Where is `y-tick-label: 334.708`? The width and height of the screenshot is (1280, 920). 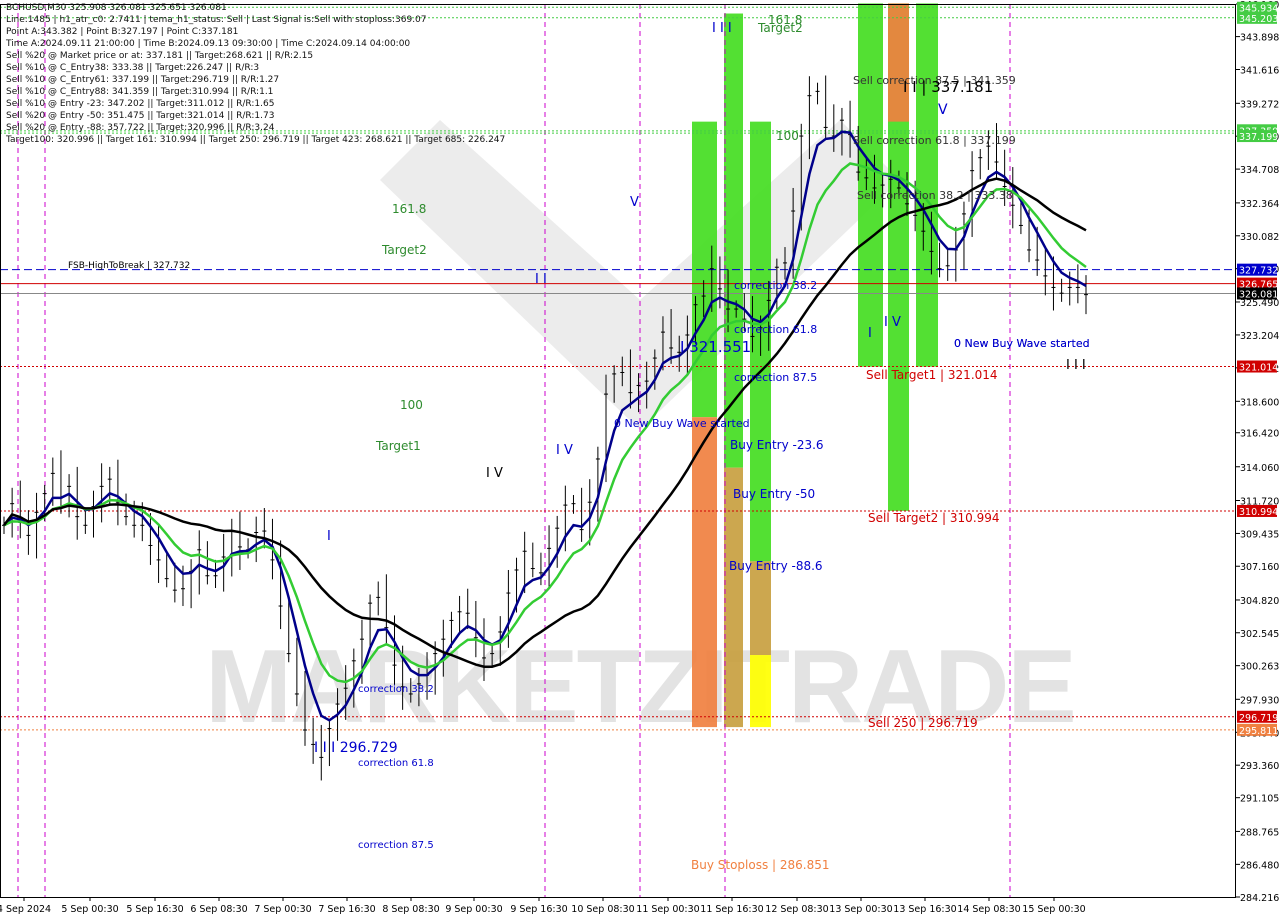
y-tick-label: 334.708 is located at coordinates (1259, 170).